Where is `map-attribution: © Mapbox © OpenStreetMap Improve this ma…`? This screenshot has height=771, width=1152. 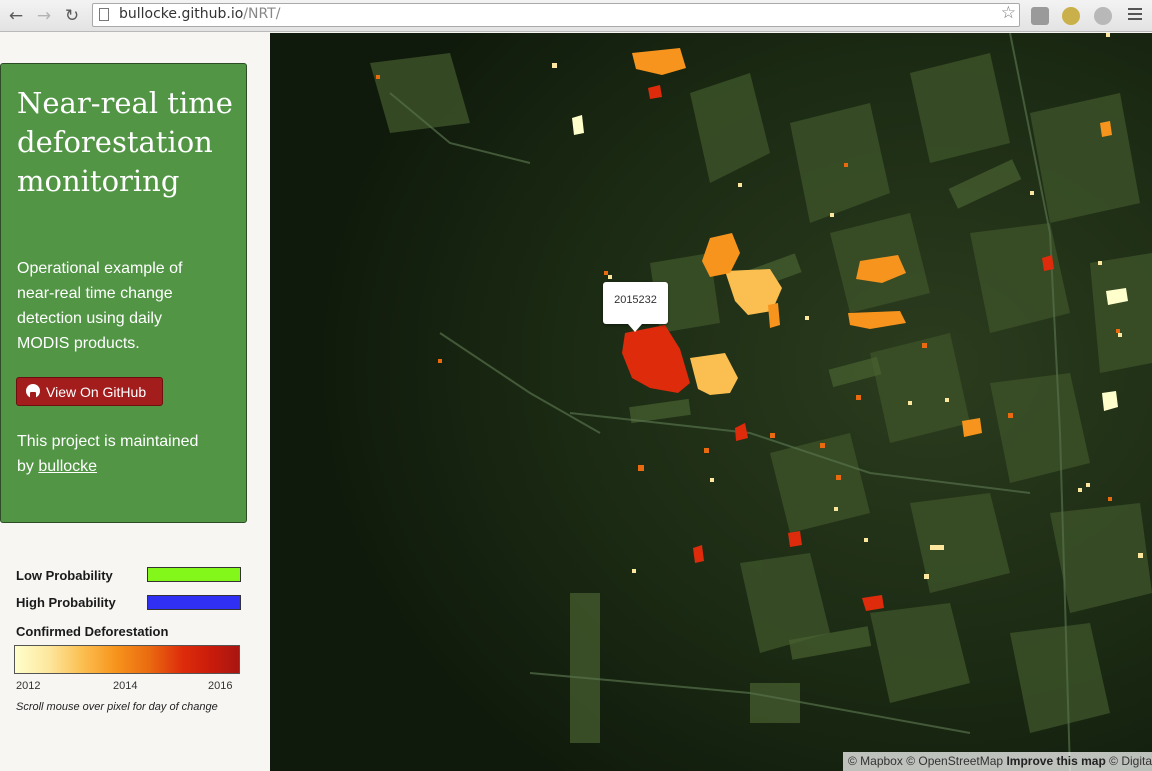
map-attribution: © Mapbox © OpenStreetMap Improve this ma… is located at coordinates (997, 761).